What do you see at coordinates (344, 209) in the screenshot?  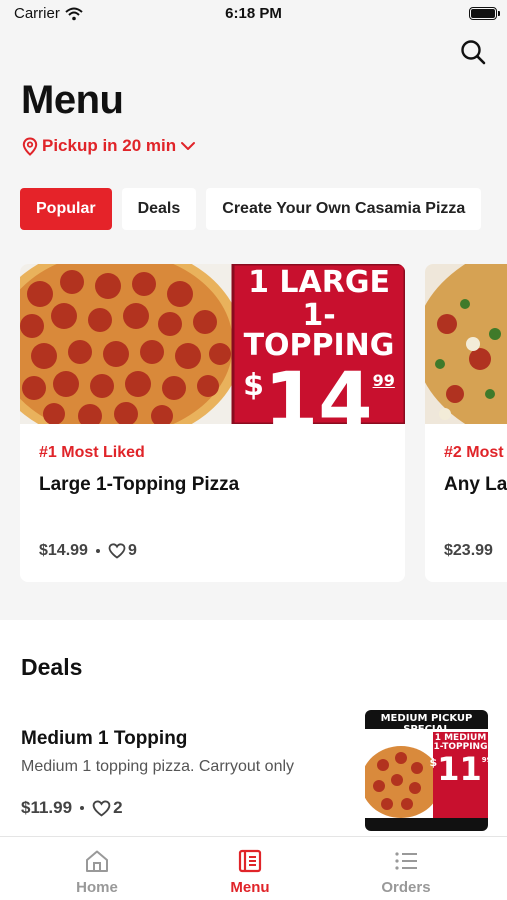 I see `category-tab-create-your-own: Create Your Own Casamia Pizza` at bounding box center [344, 209].